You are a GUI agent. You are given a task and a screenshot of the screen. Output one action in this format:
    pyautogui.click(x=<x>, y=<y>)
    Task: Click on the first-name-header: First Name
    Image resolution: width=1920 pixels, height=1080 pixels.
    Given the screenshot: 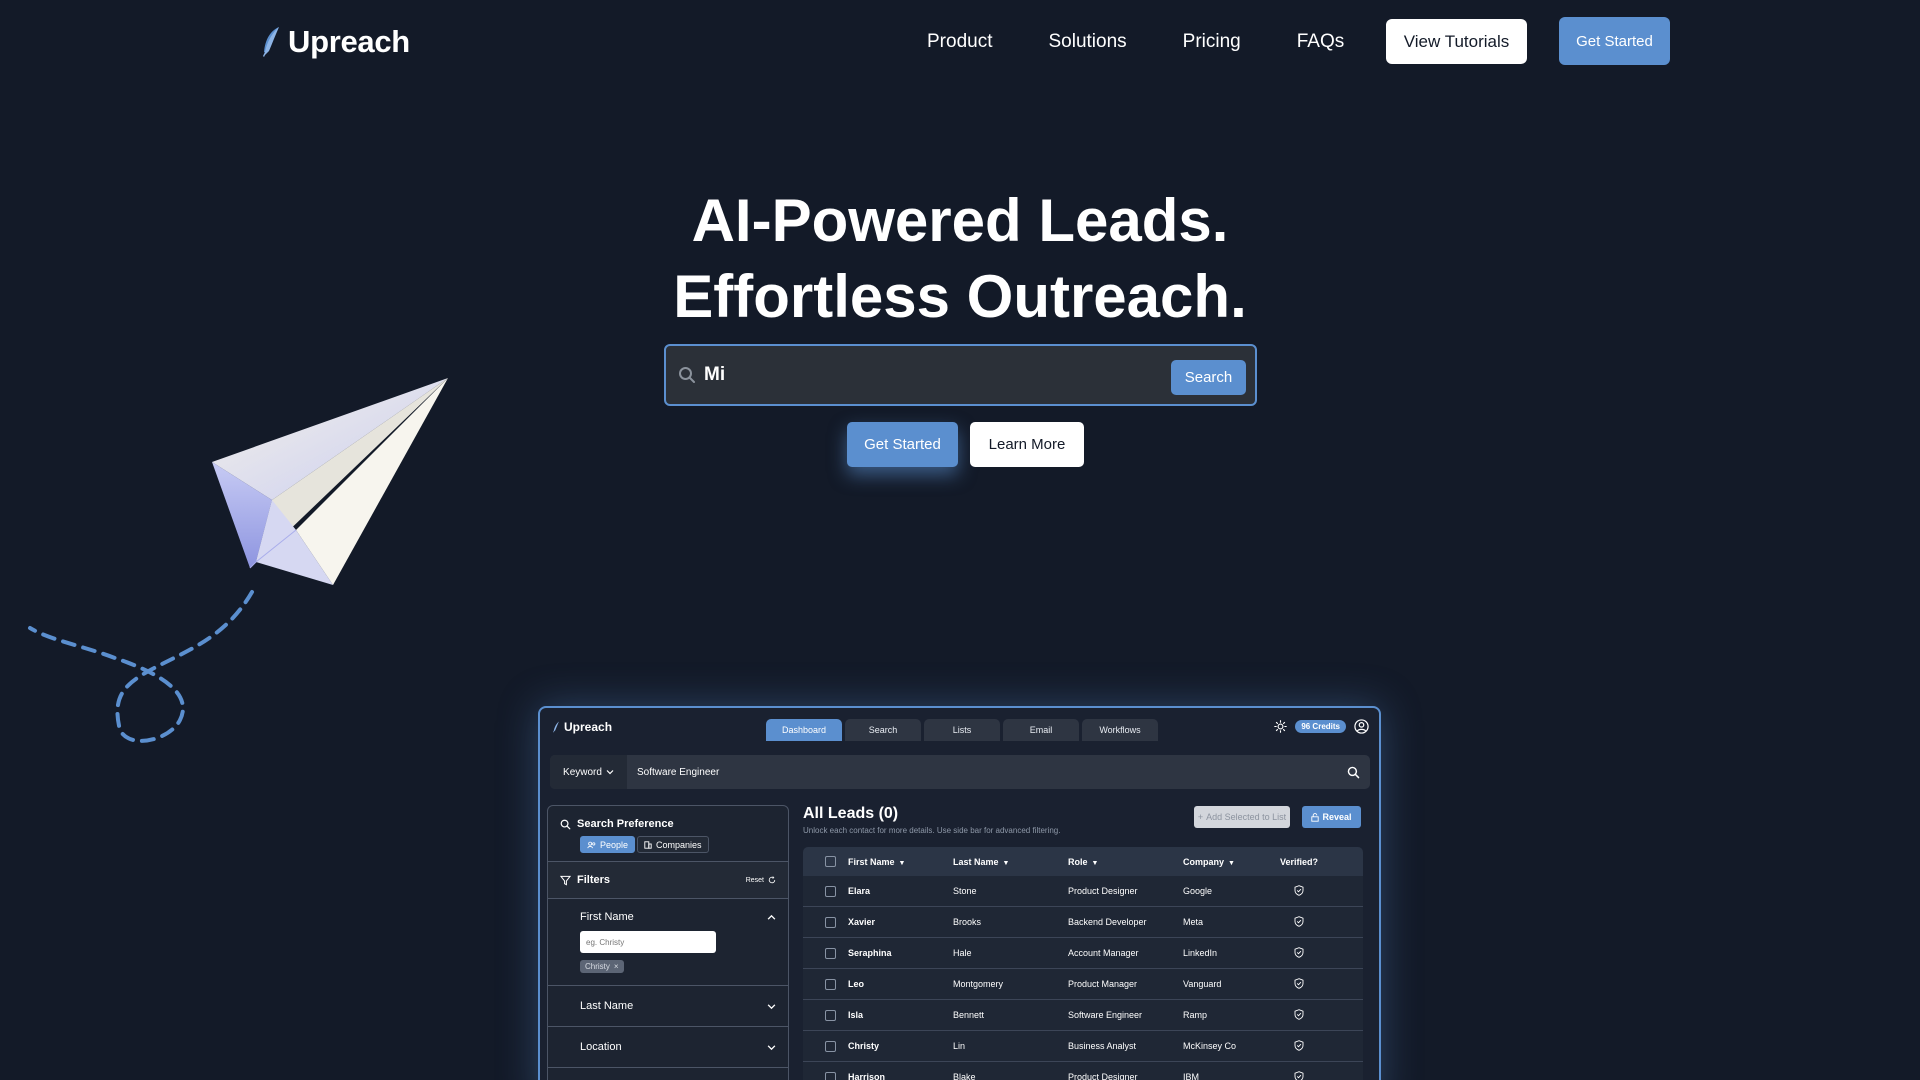 What is the action you would take?
    pyautogui.click(x=668, y=915)
    